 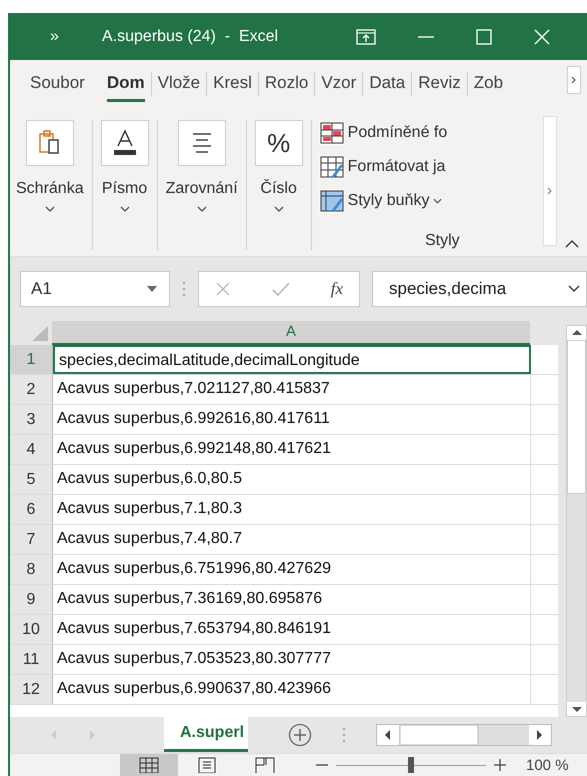 What do you see at coordinates (31, 389) in the screenshot?
I see `row-header: 2` at bounding box center [31, 389].